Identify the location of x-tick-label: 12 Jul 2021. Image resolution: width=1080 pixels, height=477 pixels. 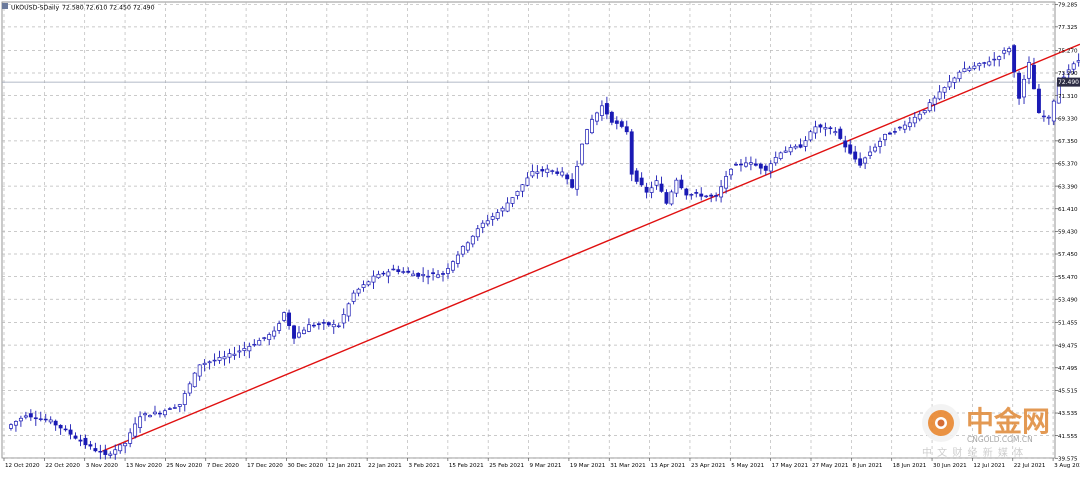
(989, 466).